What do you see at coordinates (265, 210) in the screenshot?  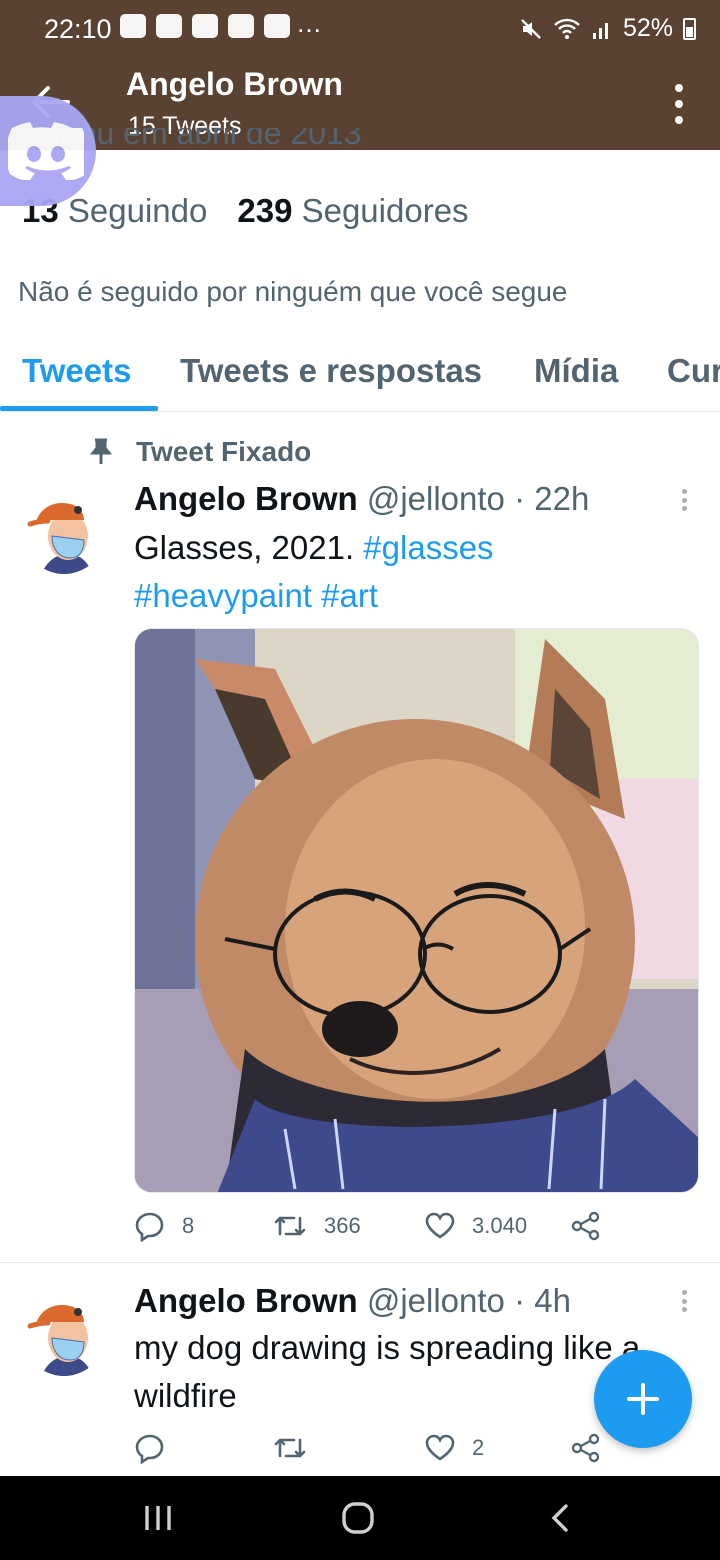 I see `followers-count: 239` at bounding box center [265, 210].